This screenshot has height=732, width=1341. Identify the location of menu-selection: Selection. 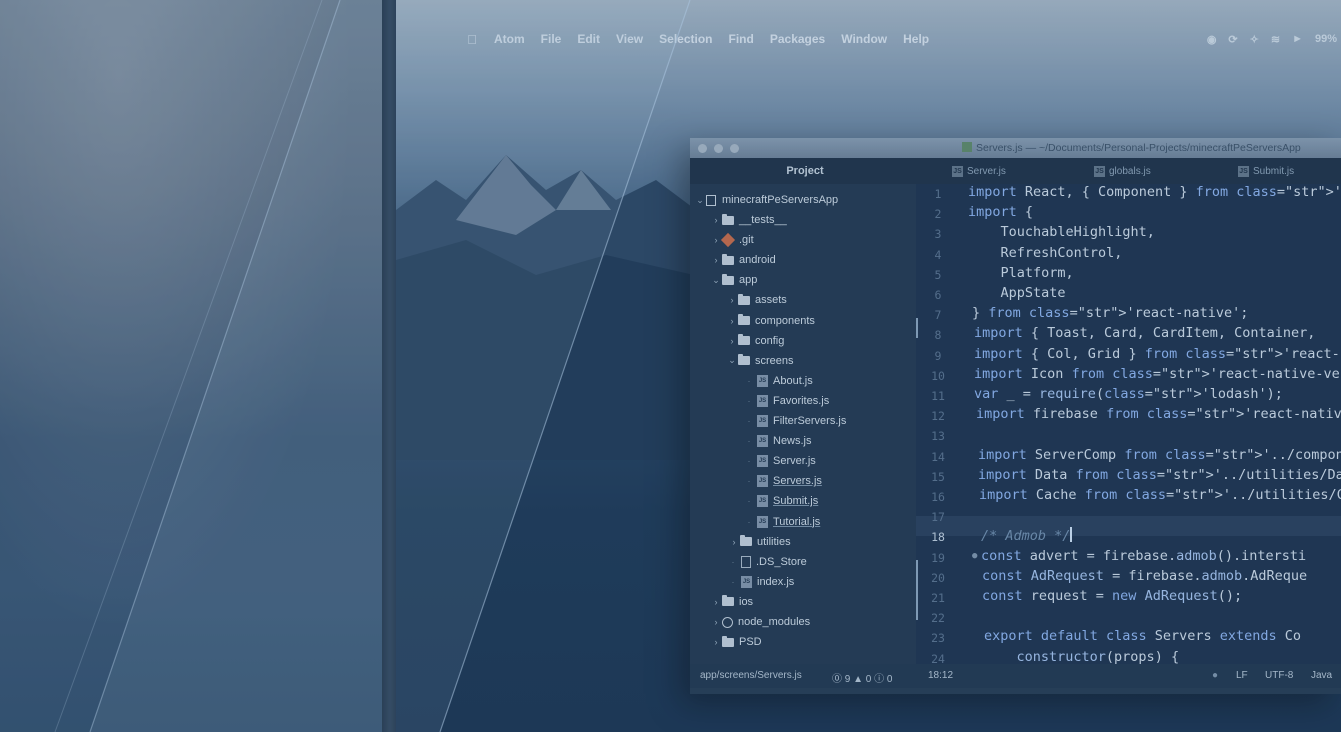
(685, 39).